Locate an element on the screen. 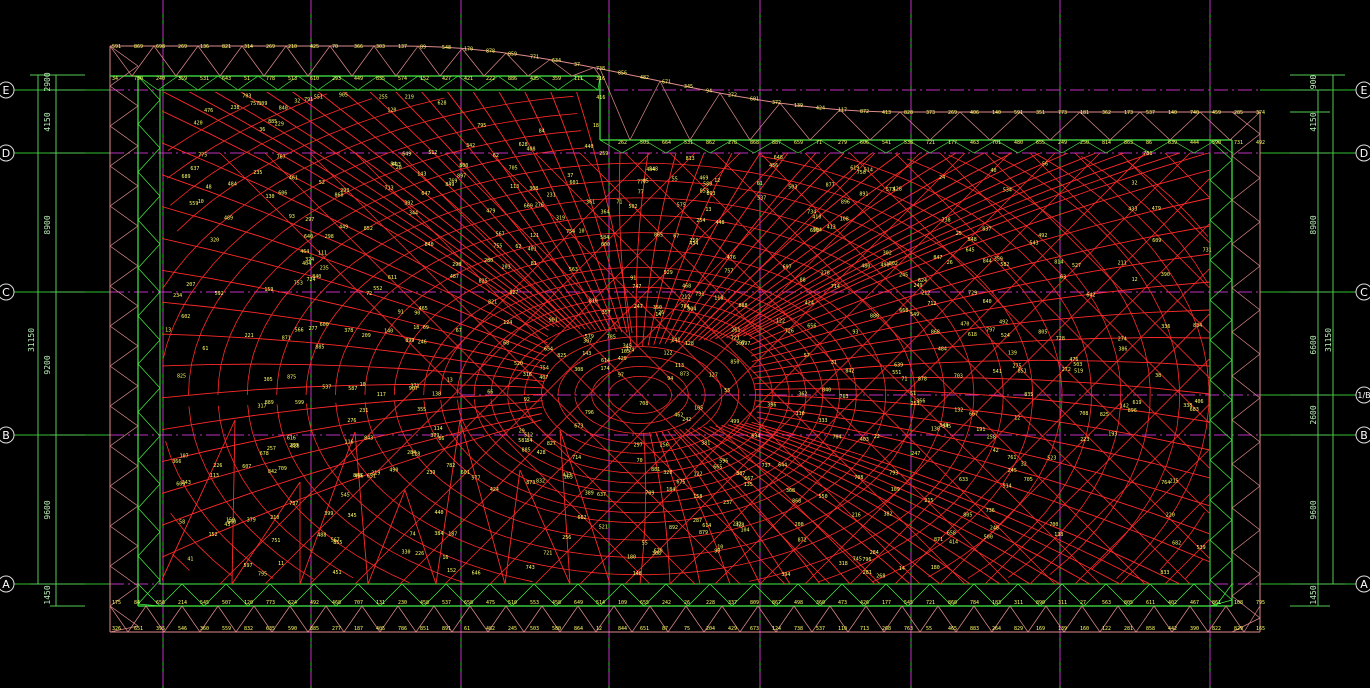 The height and width of the screenshot is (688, 1370). edge-node-label: 173 is located at coordinates (1128, 113).